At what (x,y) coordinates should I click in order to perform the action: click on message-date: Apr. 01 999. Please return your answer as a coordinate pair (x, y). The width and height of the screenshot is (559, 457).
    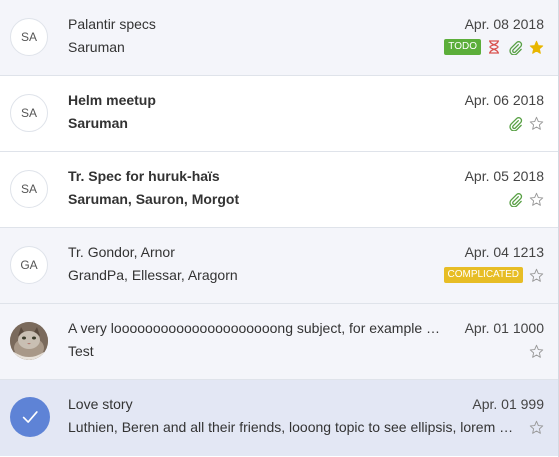
    Looking at the image, I should click on (508, 404).